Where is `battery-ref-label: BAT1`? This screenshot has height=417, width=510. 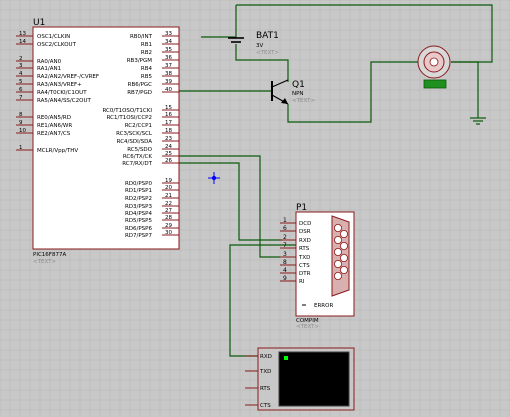
battery-ref-label: BAT1 is located at coordinates (267, 36).